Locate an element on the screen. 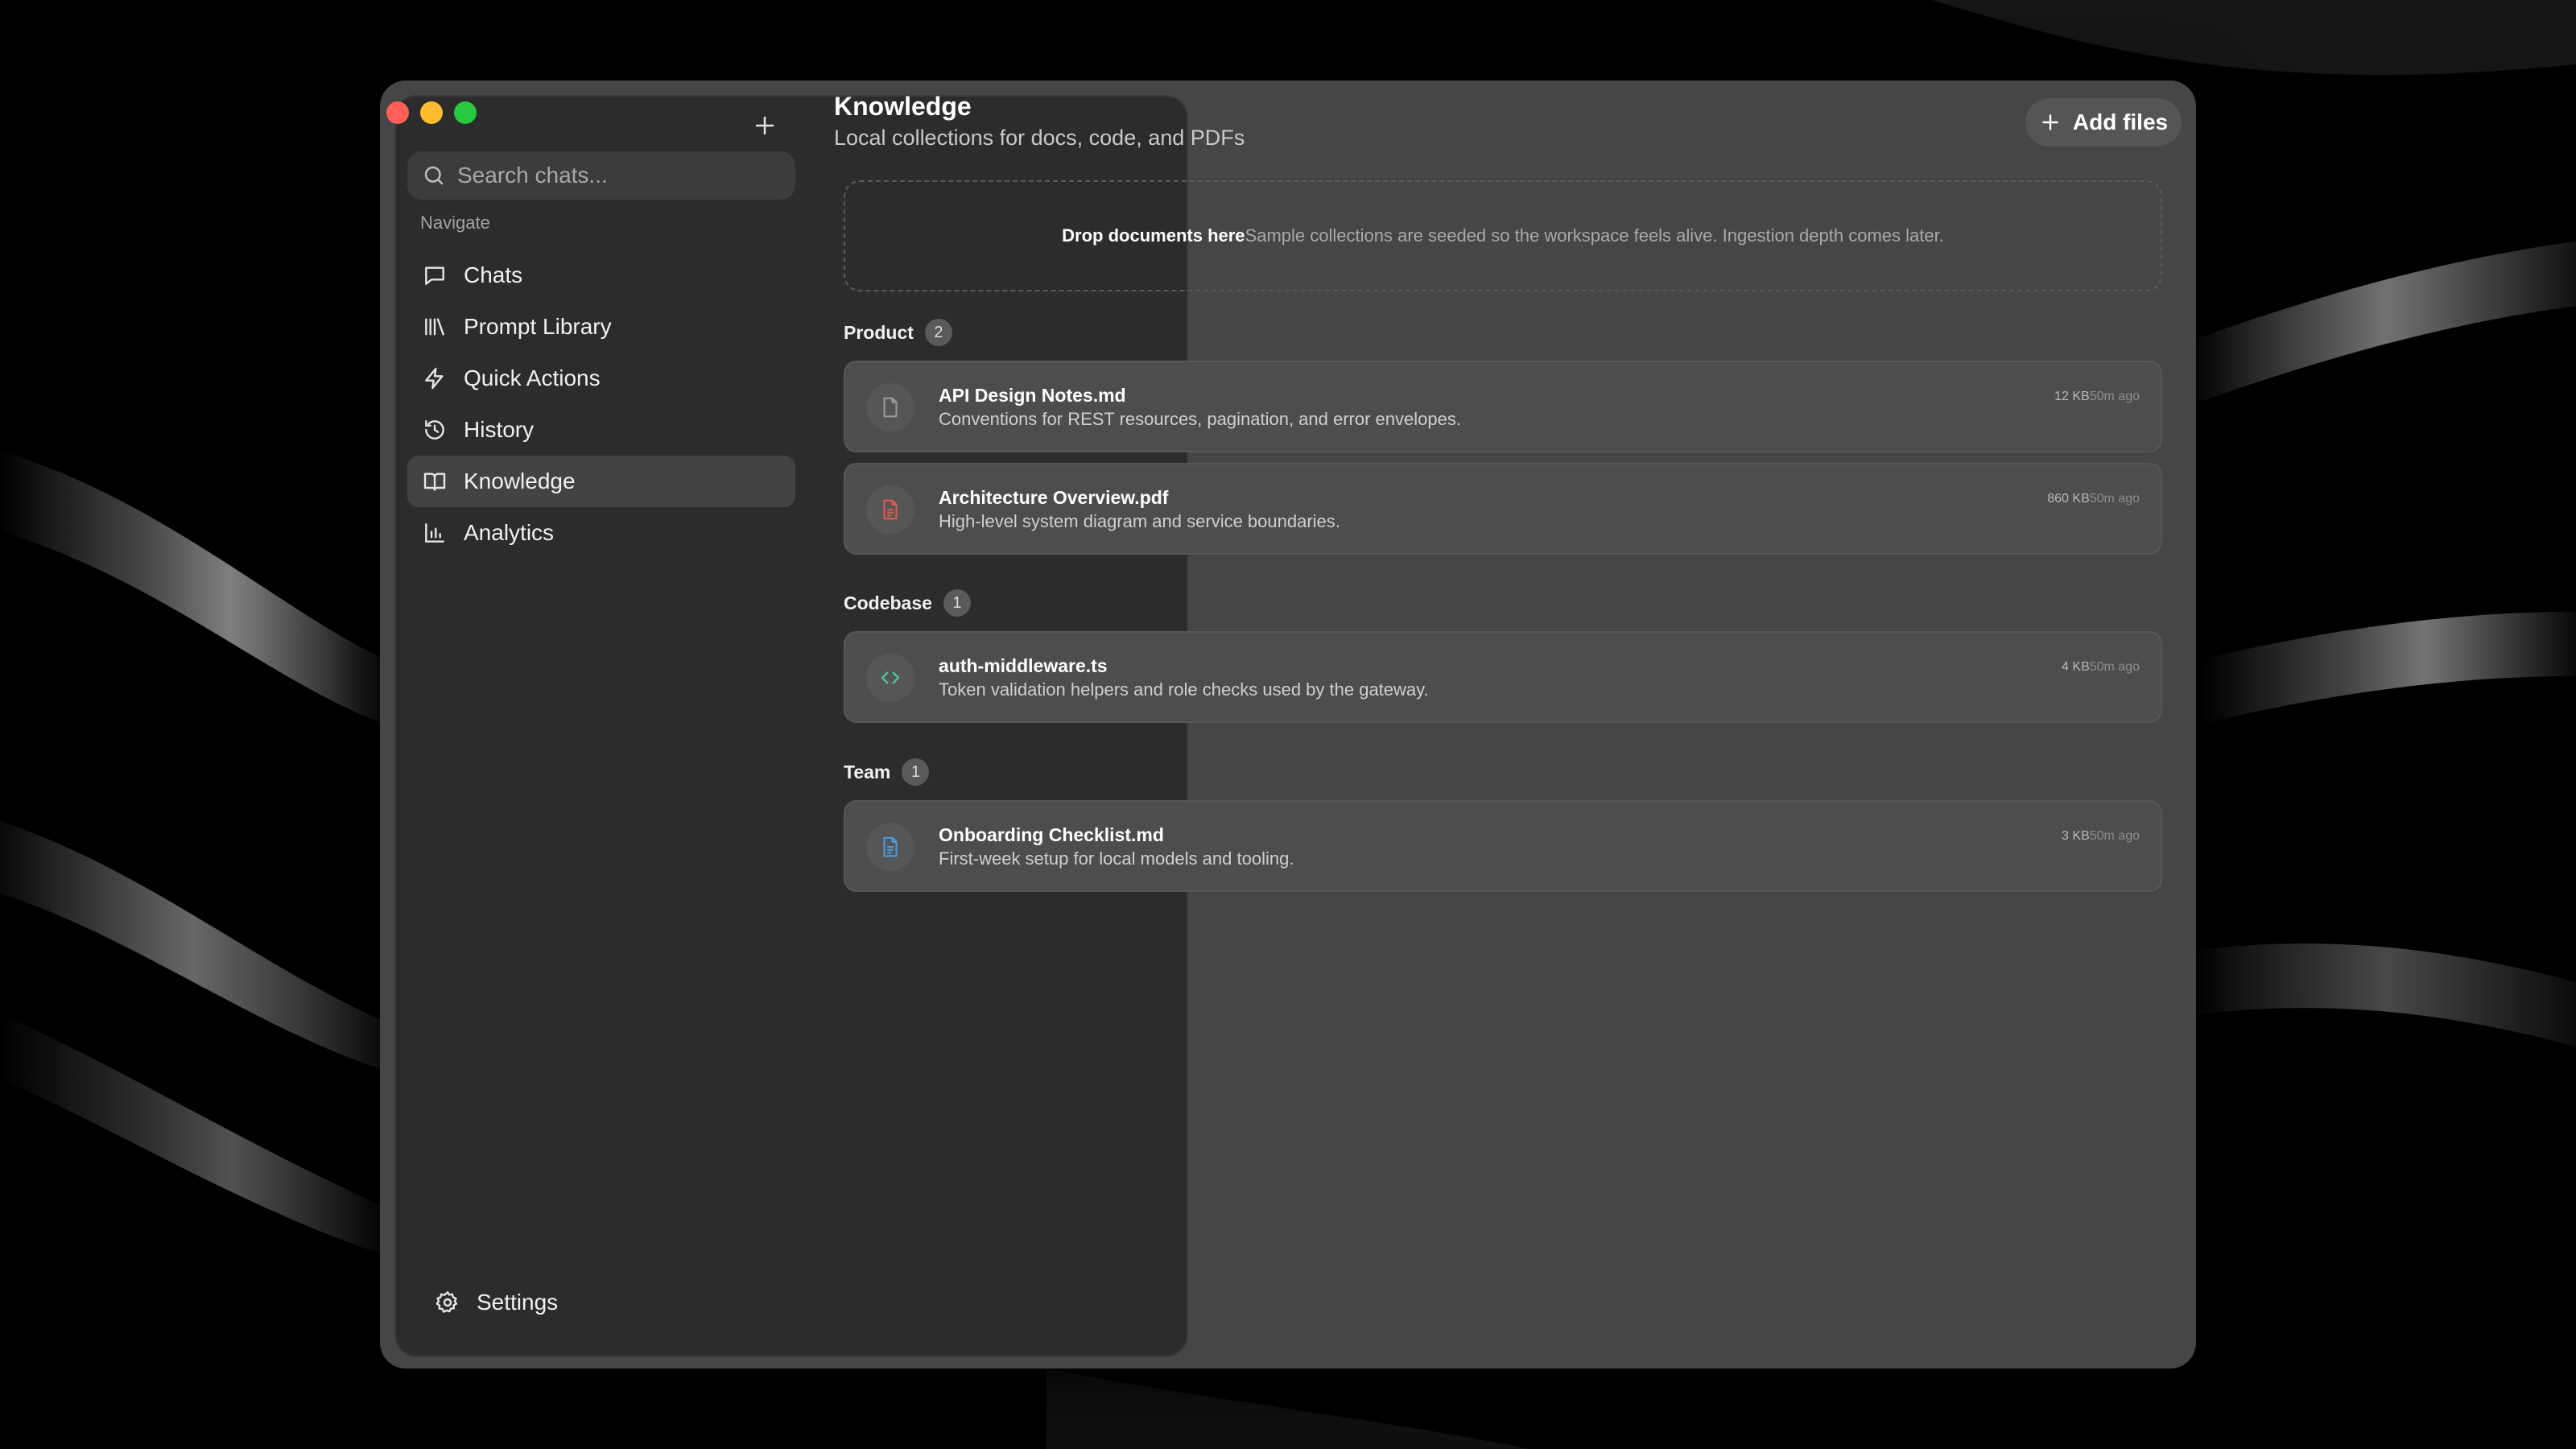 The width and height of the screenshot is (2576, 1449). settings-button: Settings is located at coordinates (489, 1302).